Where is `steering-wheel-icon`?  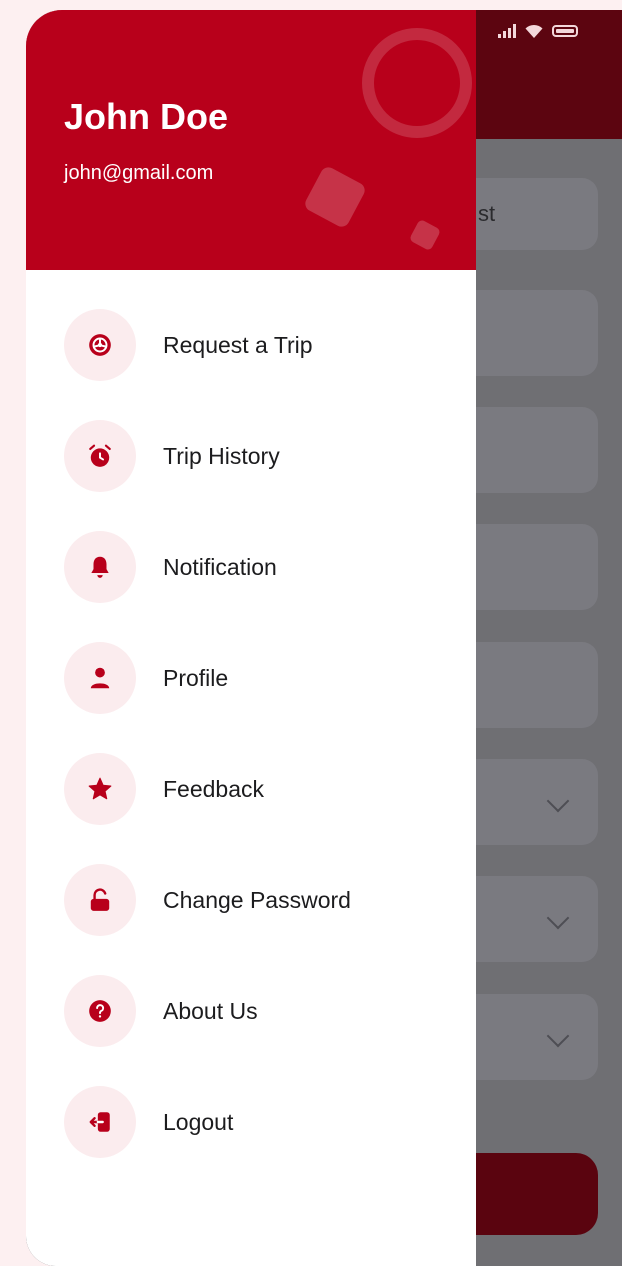
steering-wheel-icon is located at coordinates (100, 345).